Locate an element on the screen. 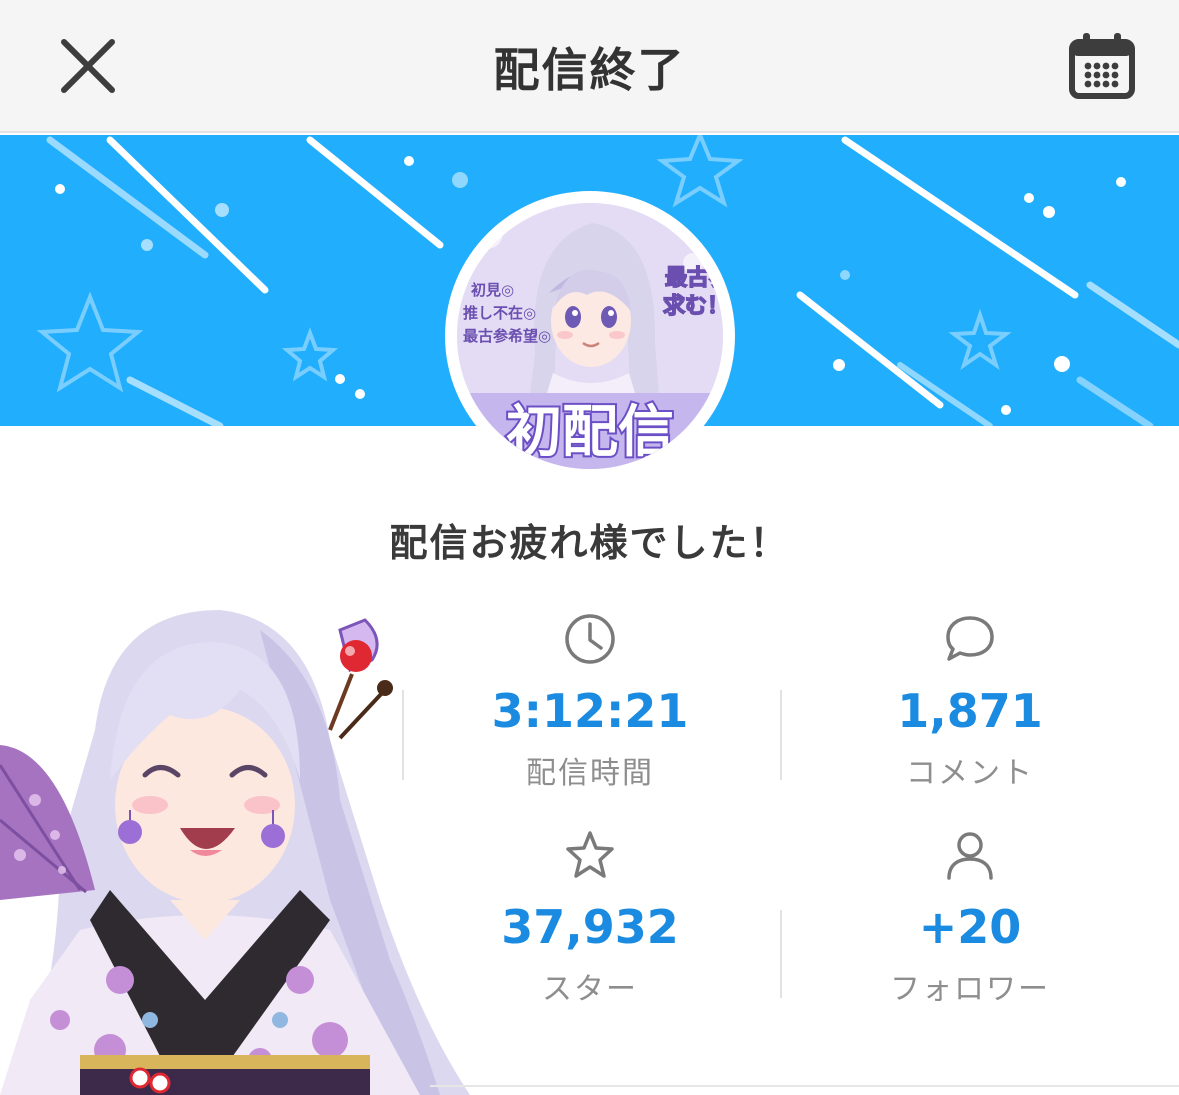 This screenshot has height=1095, width=1179. stars-label: スター is located at coordinates (590, 989).